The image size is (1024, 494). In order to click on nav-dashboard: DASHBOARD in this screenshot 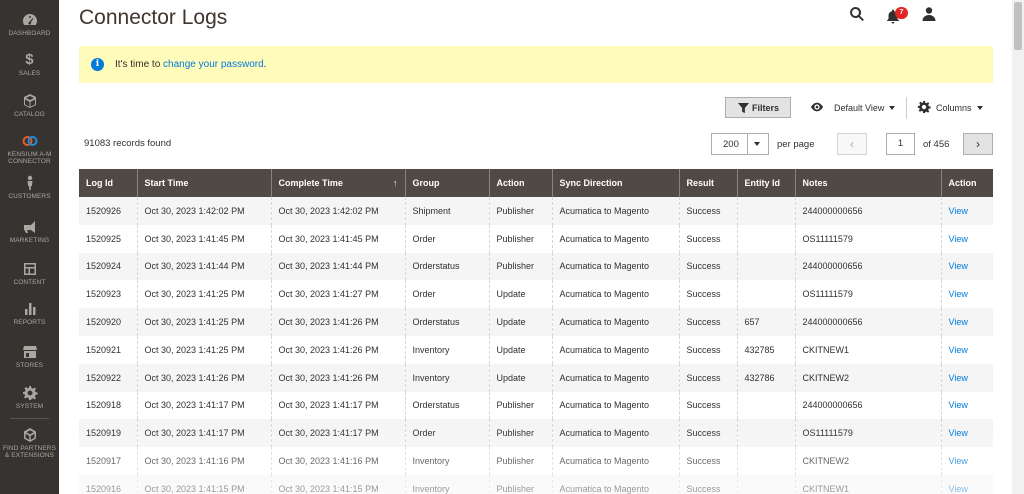, I will do `click(29, 24)`.